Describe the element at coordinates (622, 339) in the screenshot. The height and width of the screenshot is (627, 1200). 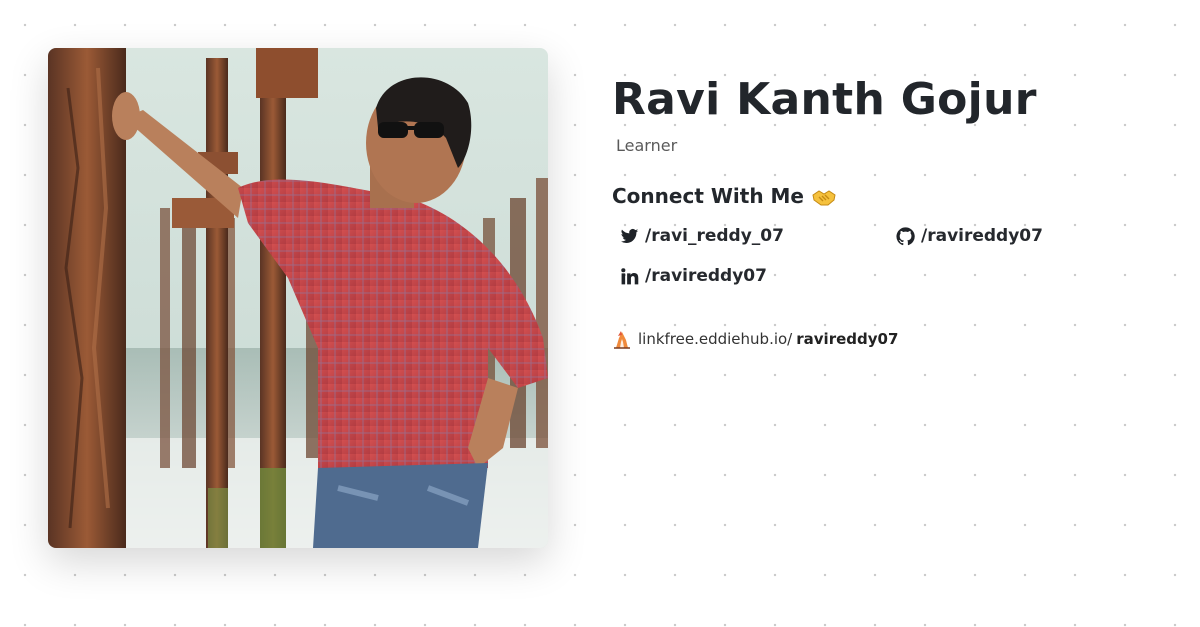
I see `linkfree-logo-icon` at that location.